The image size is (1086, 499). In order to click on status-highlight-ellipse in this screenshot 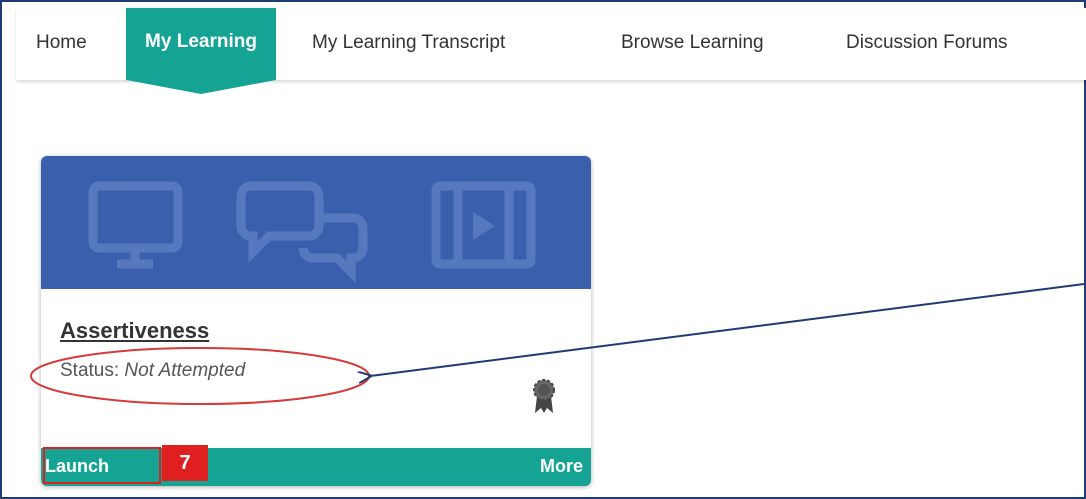, I will do `click(200, 376)`.